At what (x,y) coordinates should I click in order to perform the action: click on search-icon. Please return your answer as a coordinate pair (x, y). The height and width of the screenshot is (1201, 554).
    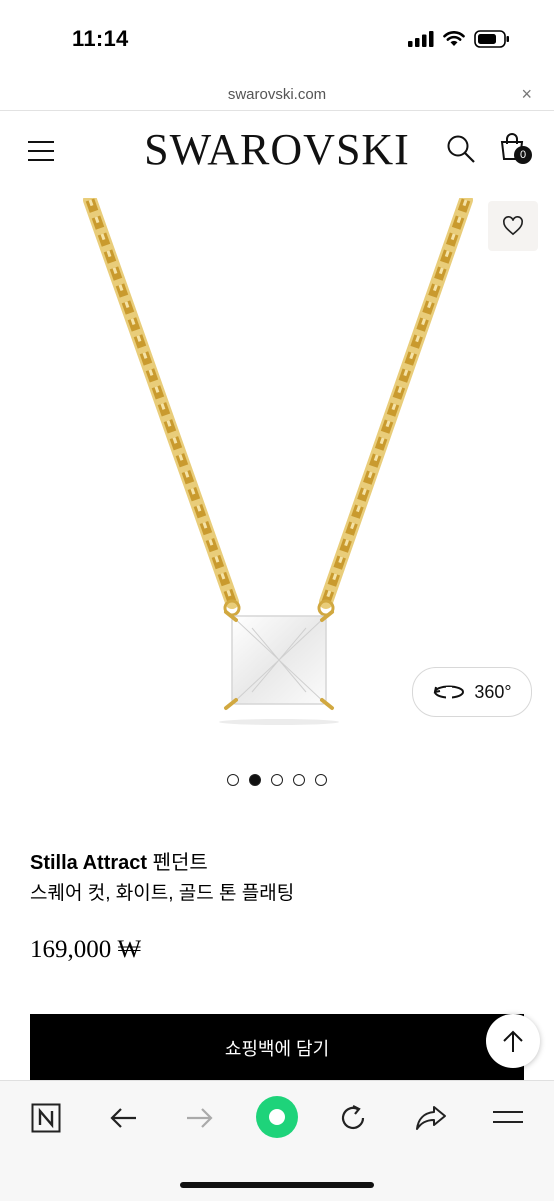
    Looking at the image, I should click on (461, 149).